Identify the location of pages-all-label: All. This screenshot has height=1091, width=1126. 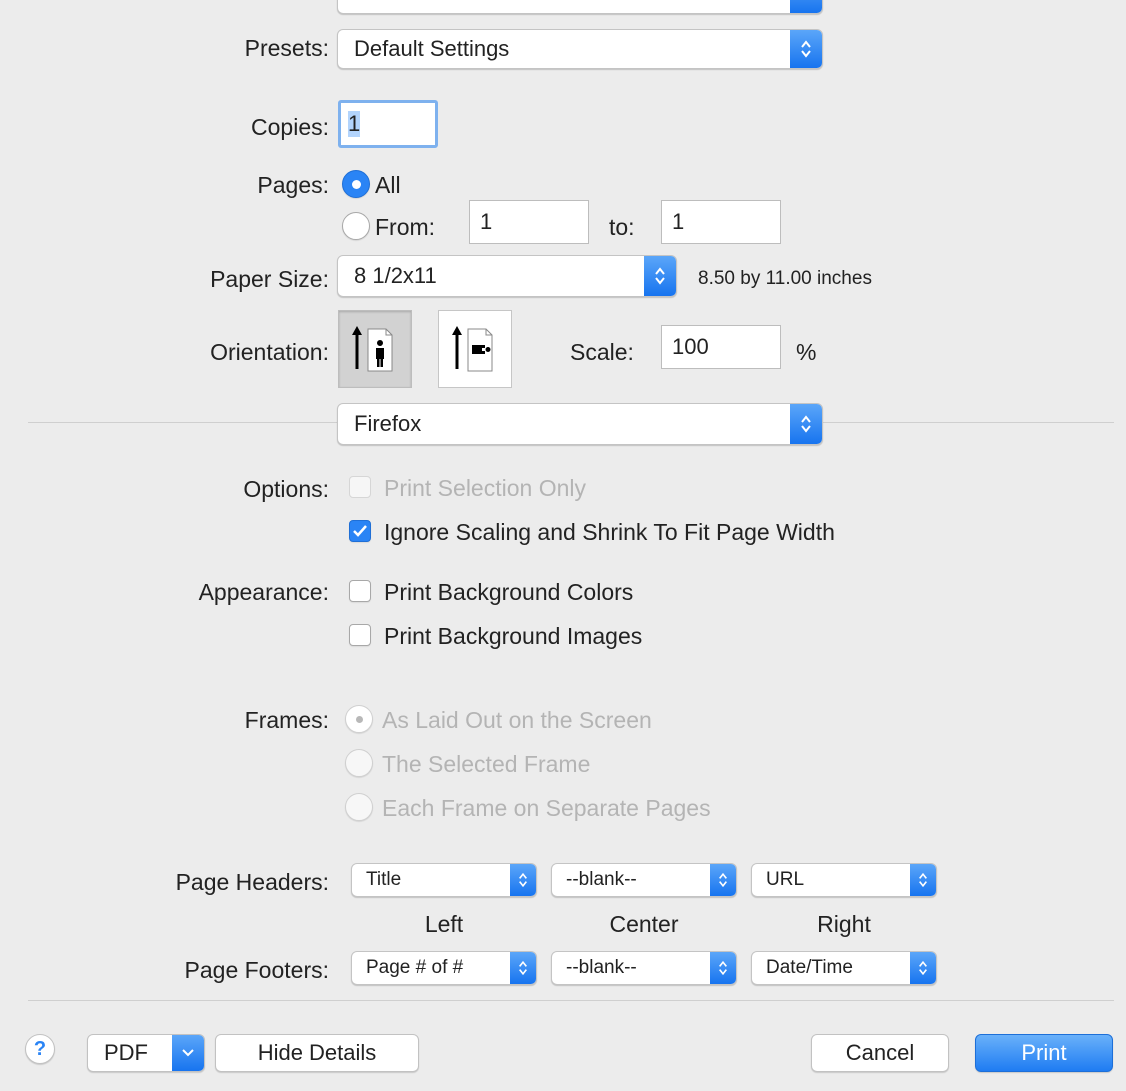
(388, 185).